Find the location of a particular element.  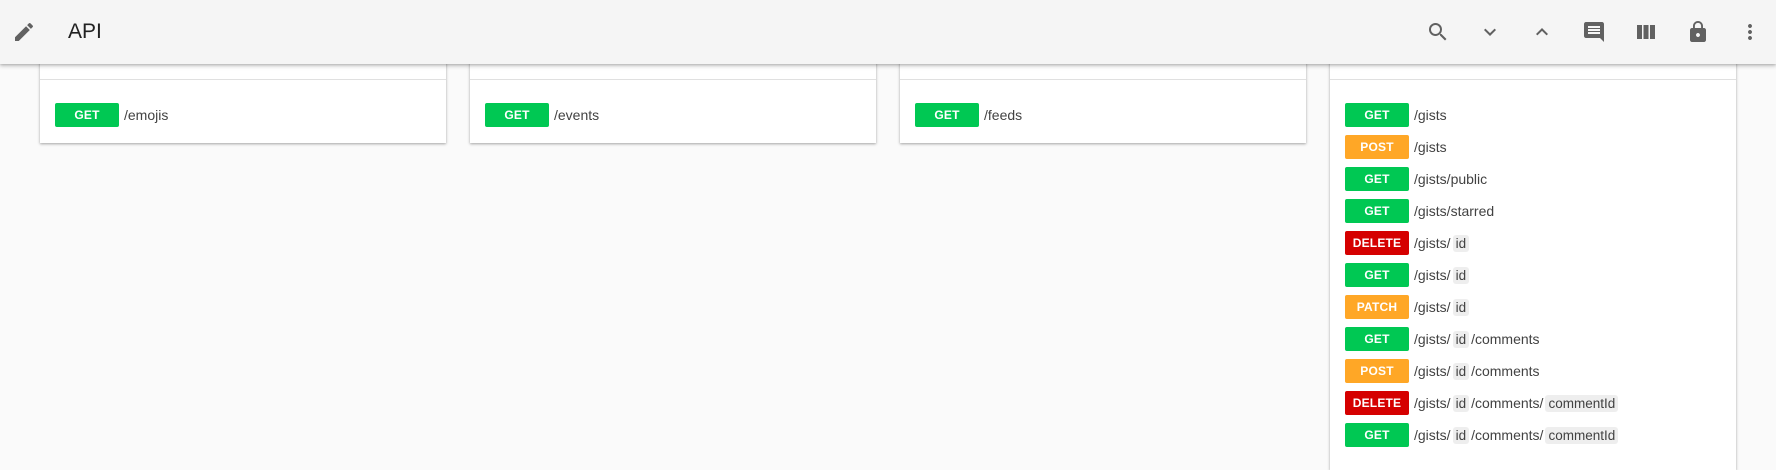

endpoint-path: /events is located at coordinates (577, 115).